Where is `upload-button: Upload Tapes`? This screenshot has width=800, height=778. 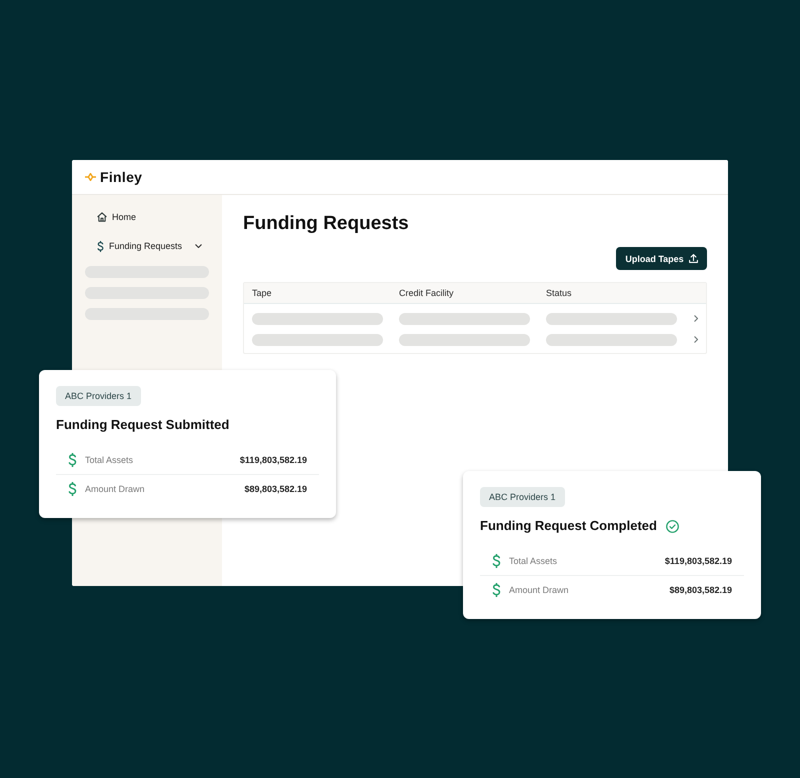 upload-button: Upload Tapes is located at coordinates (661, 258).